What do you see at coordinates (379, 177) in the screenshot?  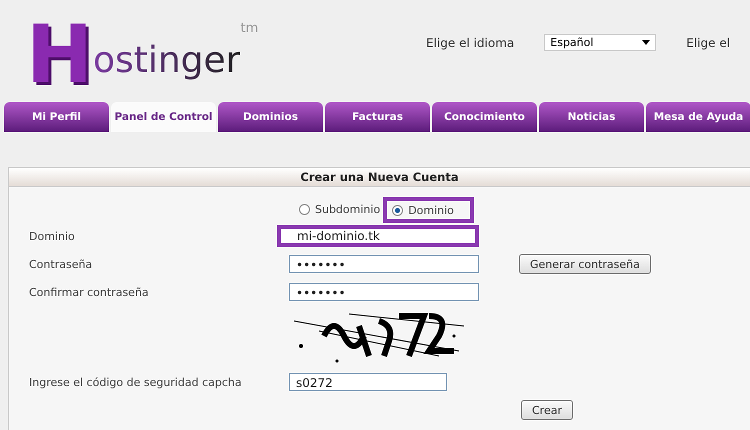 I see `panel-title: Crear una Nueva Cuenta` at bounding box center [379, 177].